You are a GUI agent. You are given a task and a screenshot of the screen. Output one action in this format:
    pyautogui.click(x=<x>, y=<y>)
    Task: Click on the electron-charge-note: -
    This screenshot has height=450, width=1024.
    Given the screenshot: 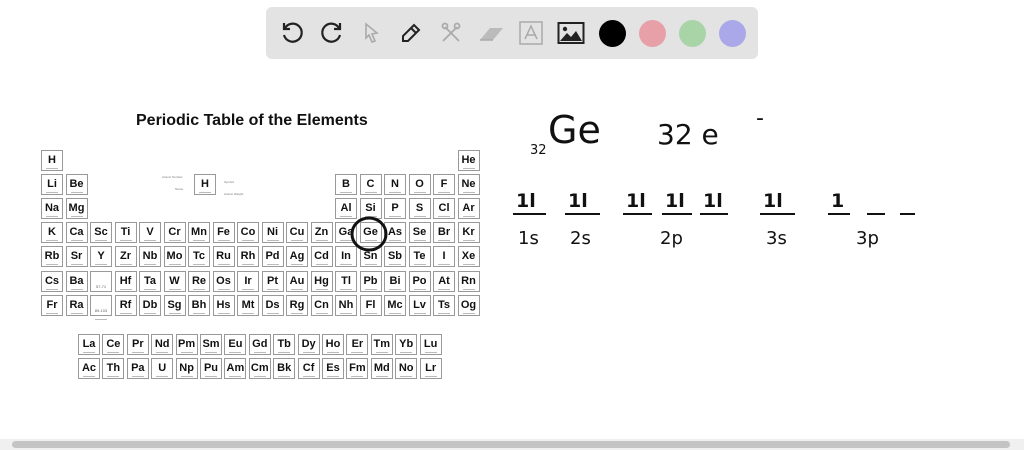 What is the action you would take?
    pyautogui.click(x=760, y=118)
    